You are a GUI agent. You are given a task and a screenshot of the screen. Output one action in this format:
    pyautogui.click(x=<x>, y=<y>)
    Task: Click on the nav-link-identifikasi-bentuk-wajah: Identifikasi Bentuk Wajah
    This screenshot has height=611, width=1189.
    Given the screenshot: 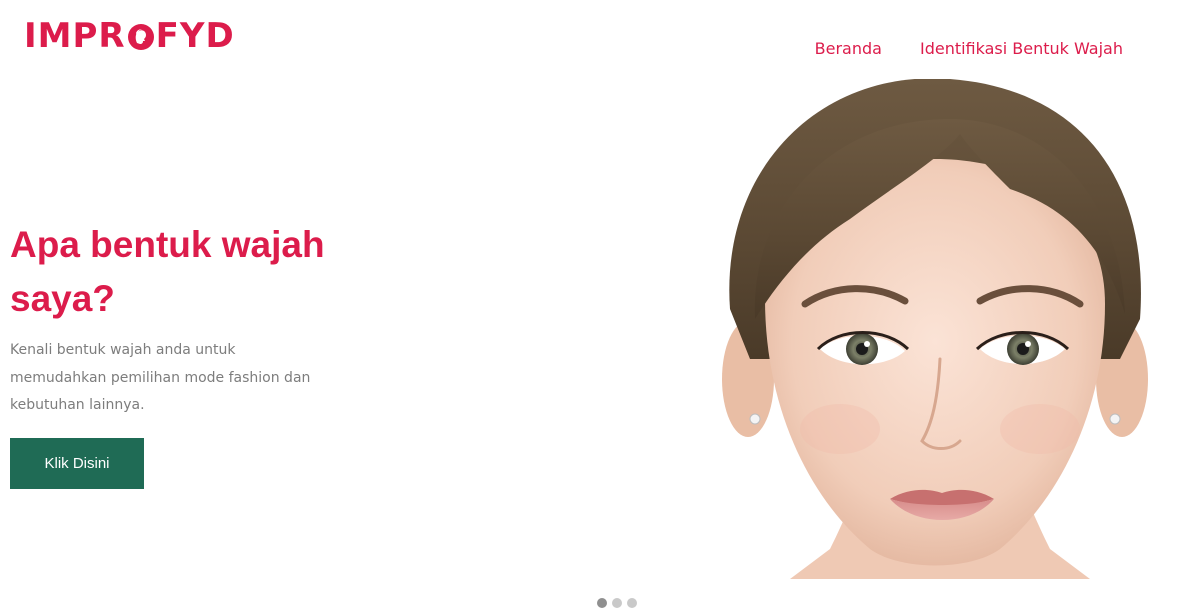 What is the action you would take?
    pyautogui.click(x=1021, y=49)
    